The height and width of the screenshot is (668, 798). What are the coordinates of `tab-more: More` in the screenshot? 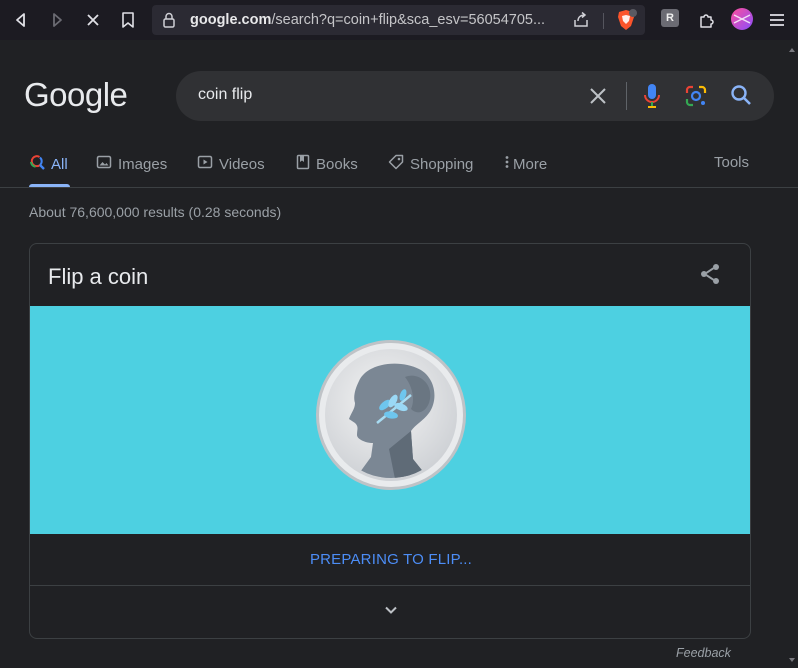 It's located at (525, 164).